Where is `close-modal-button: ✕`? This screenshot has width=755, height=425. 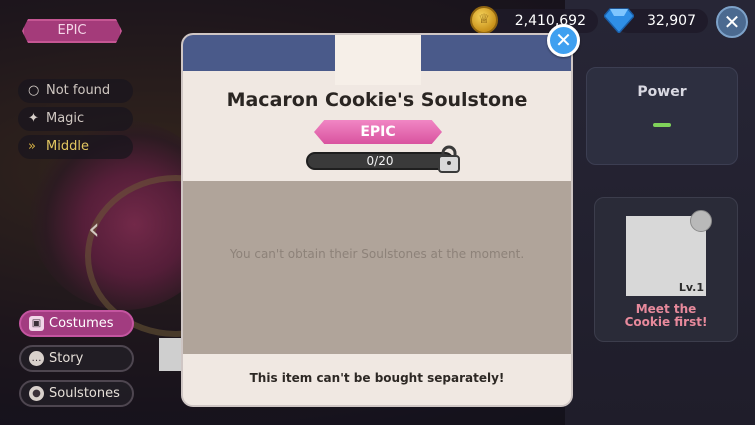
close-modal-button: ✕ is located at coordinates (563, 40).